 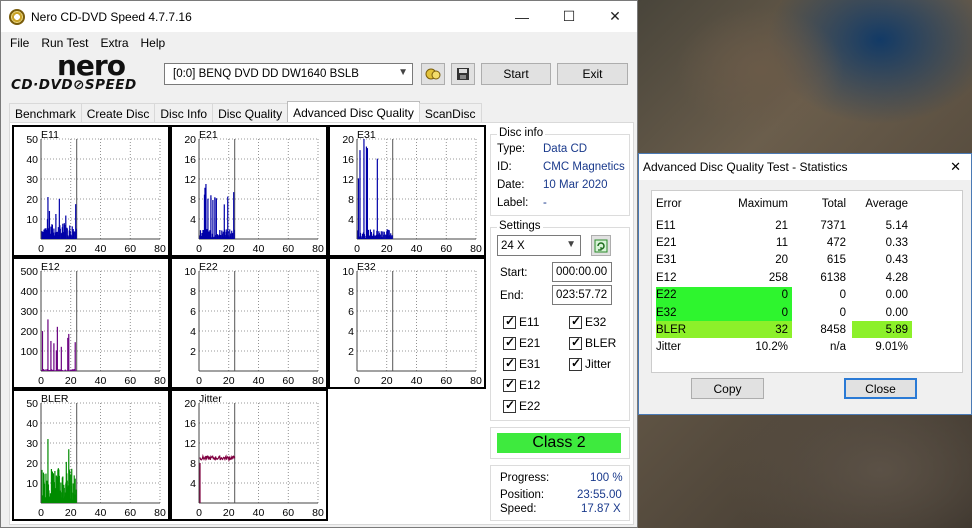 What do you see at coordinates (32, 200) in the screenshot?
I see `y-tick-label: 20` at bounding box center [32, 200].